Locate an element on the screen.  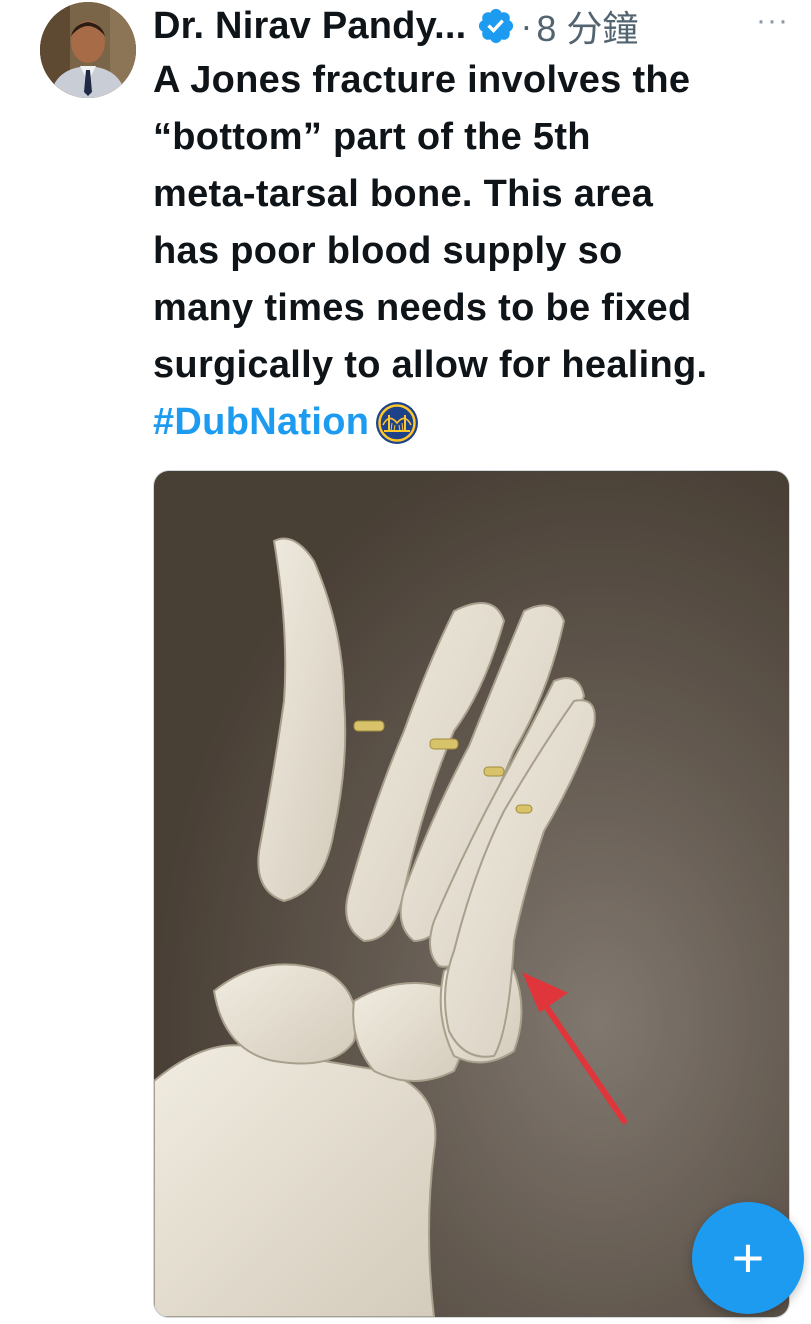
tweet-header: Dr. Nirav Pandy... · 8 分鐘 is located at coordinates (482, 26).